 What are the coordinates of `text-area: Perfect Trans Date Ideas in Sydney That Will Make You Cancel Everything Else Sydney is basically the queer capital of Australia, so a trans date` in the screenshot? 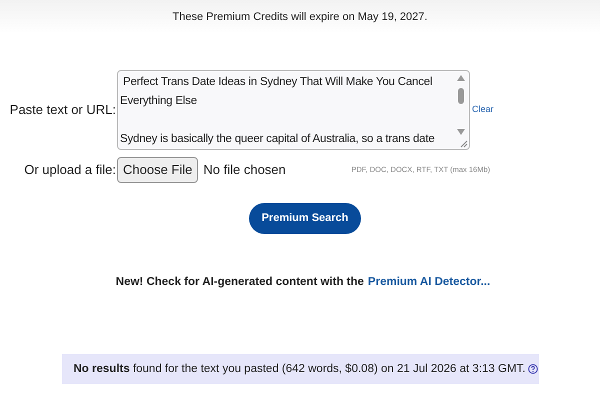 It's located at (293, 110).